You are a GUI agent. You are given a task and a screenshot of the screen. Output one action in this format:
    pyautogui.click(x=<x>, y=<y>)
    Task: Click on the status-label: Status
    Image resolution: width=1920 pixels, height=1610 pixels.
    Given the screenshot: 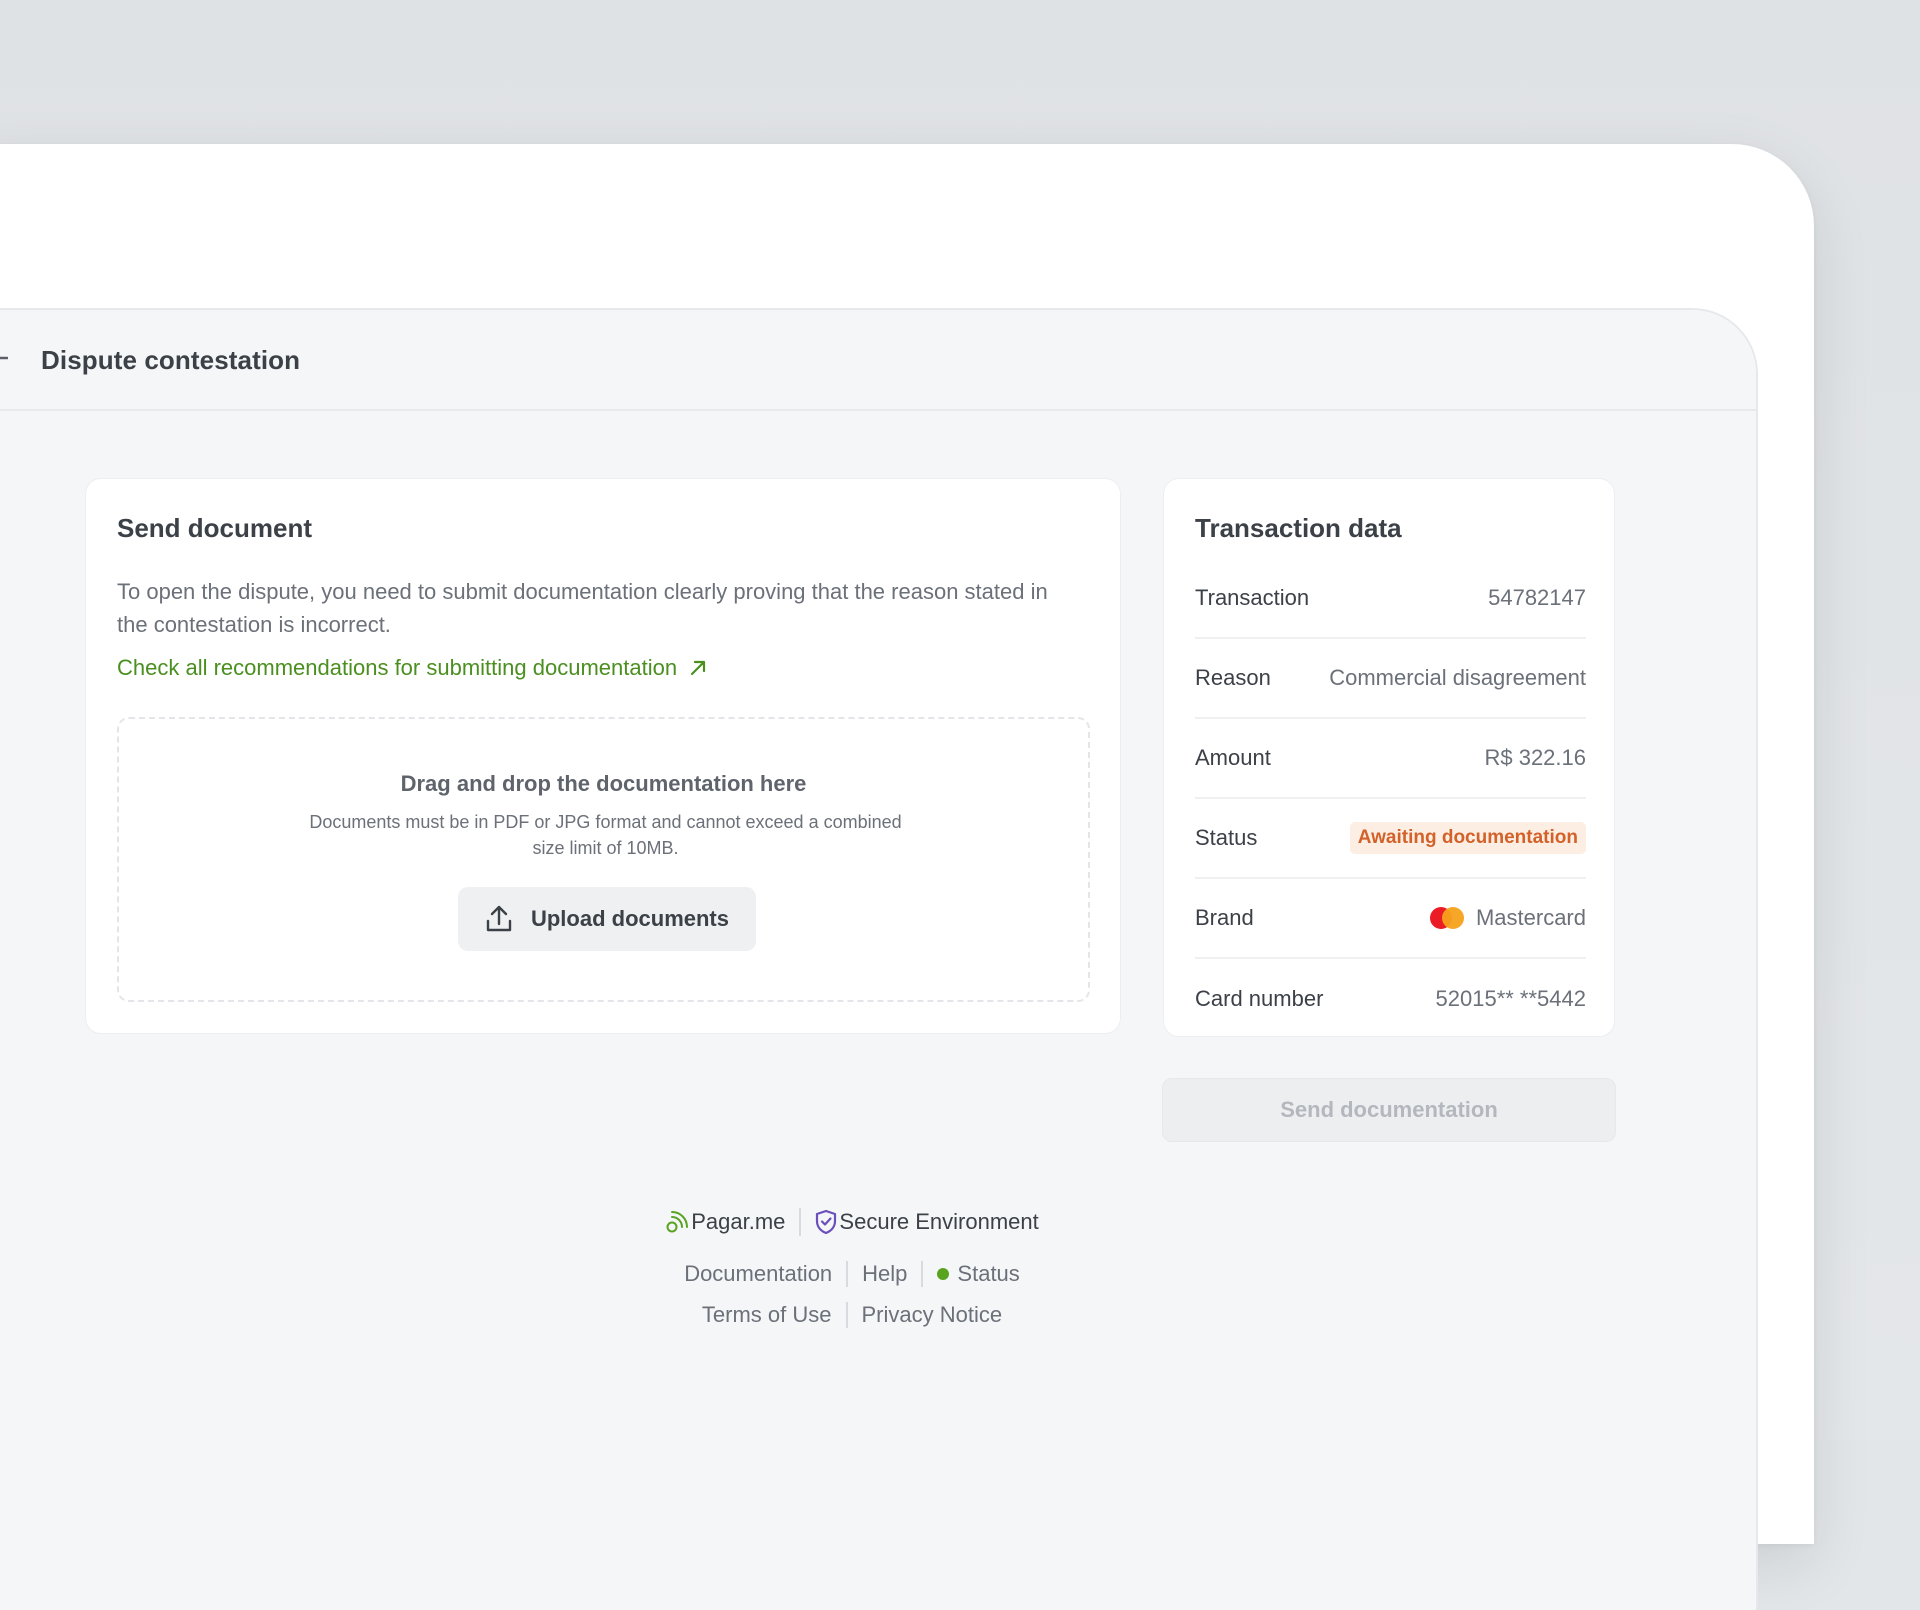 What is the action you would take?
    pyautogui.click(x=1226, y=837)
    